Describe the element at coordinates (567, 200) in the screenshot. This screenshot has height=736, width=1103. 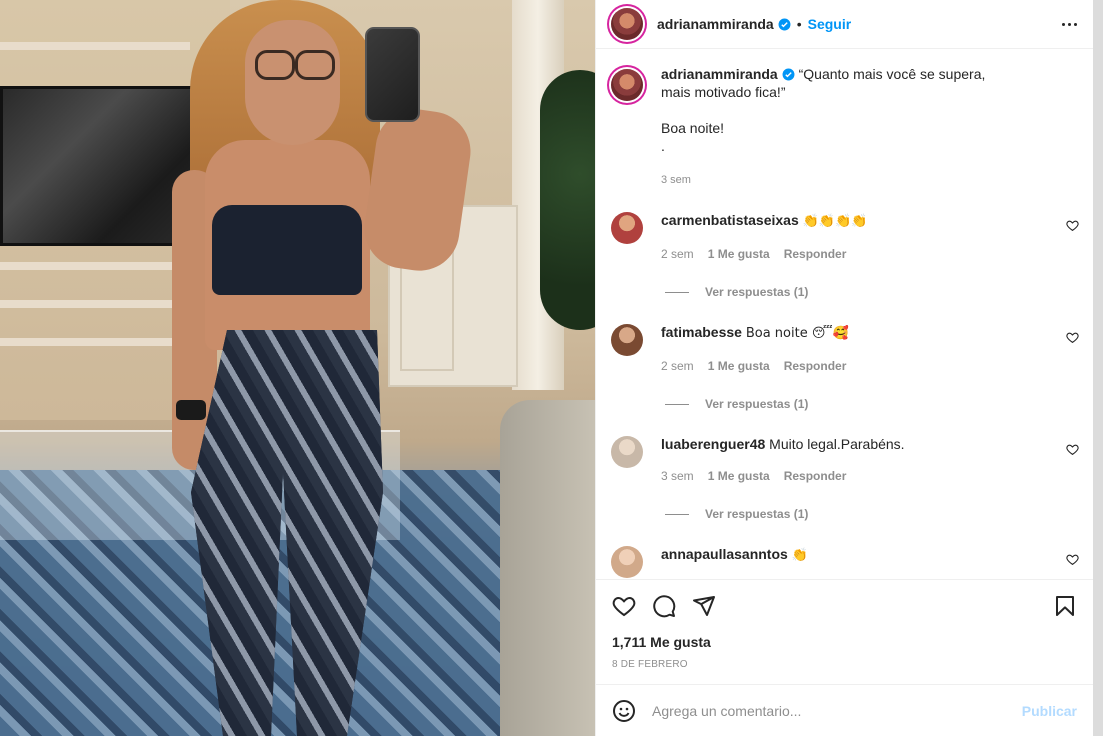
I see `plant` at that location.